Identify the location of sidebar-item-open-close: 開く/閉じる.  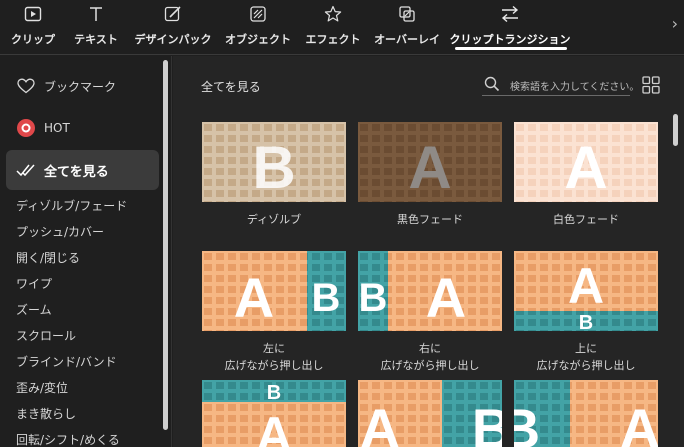
(48, 257).